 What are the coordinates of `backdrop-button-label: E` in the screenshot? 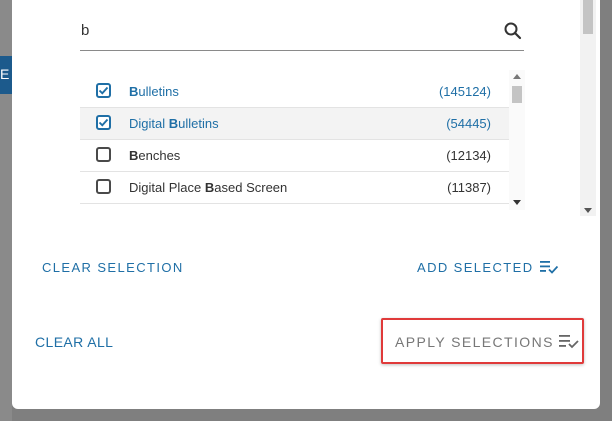 It's located at (5, 74).